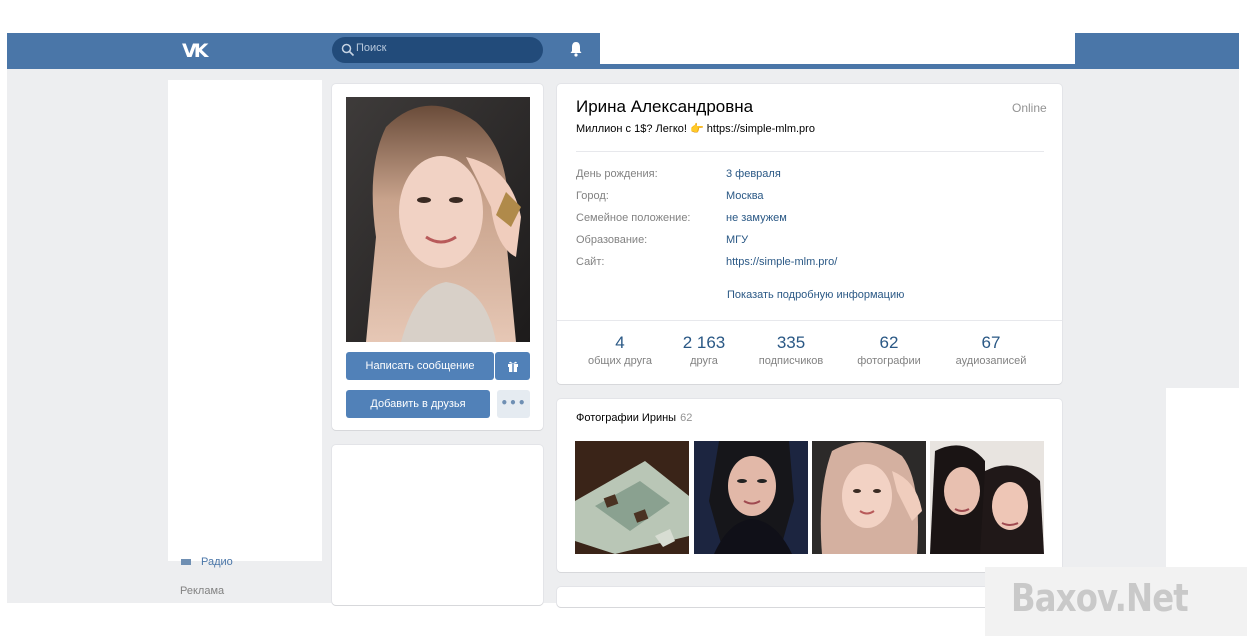 The width and height of the screenshot is (1247, 636). I want to click on photo-portrait-blonde, so click(869, 497).